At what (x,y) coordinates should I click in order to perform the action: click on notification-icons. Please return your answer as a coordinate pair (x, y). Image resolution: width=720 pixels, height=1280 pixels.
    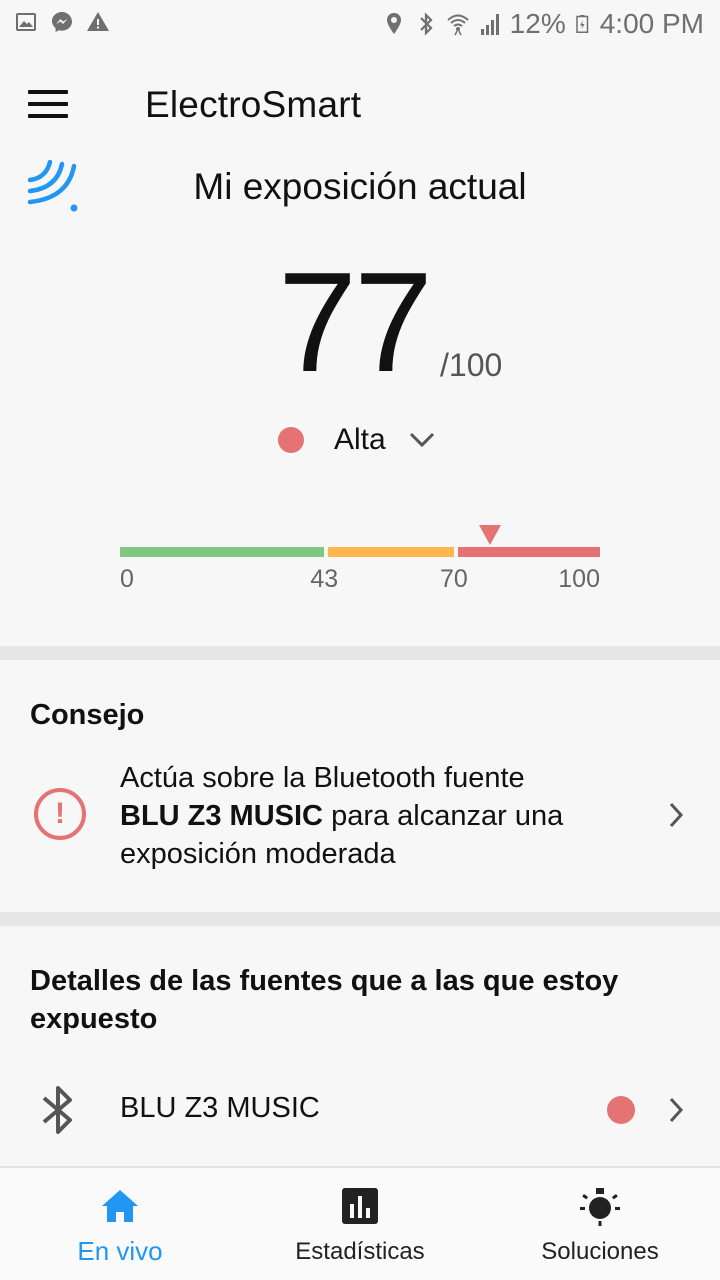
    Looking at the image, I should click on (62, 22).